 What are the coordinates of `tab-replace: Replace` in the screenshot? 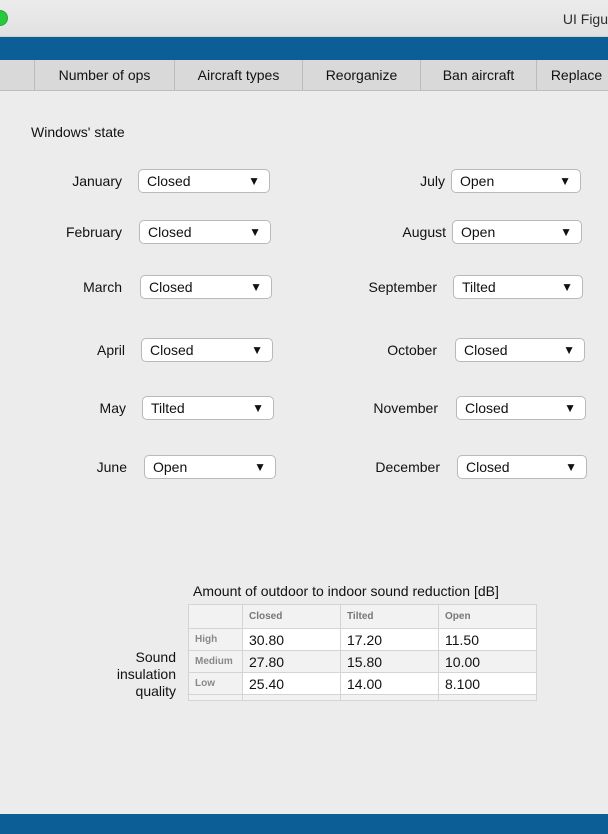 It's located at (572, 75).